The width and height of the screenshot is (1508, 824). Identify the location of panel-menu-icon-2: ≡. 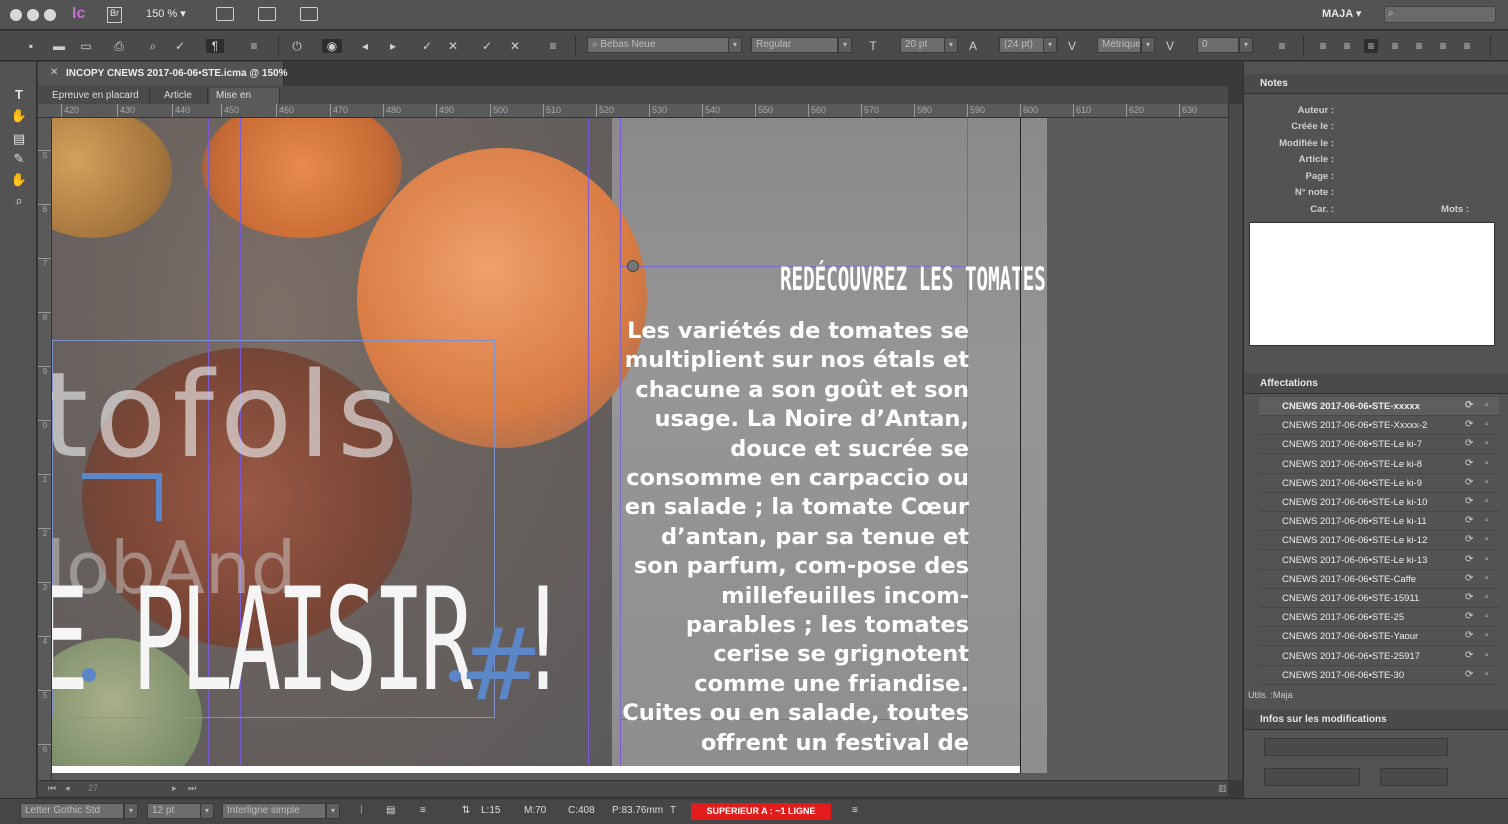
(553, 46).